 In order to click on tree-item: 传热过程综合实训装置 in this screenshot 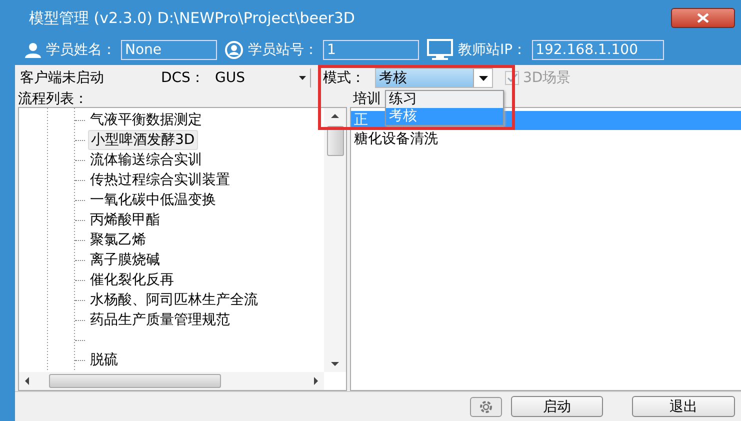, I will do `click(160, 180)`.